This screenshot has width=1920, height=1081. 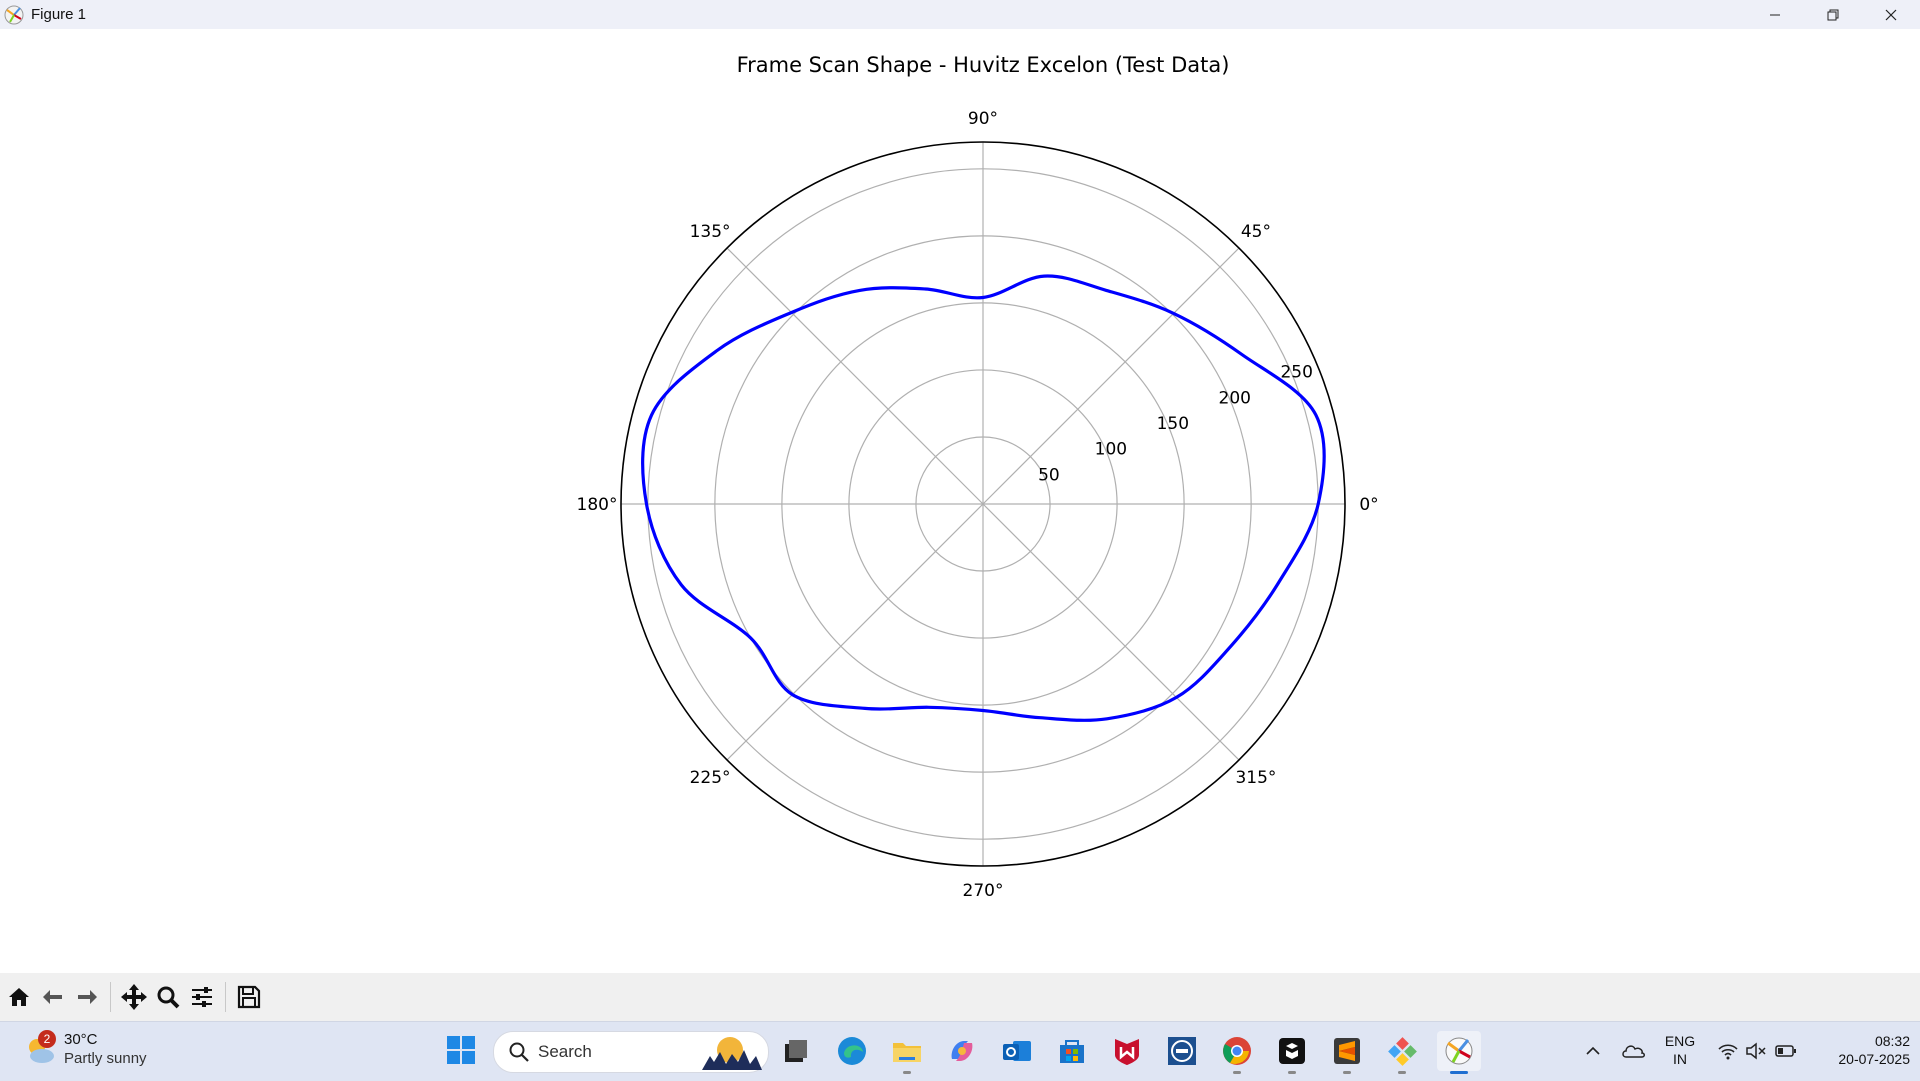 What do you see at coordinates (1368, 505) in the screenshot?
I see `theta-tick-label: 0°` at bounding box center [1368, 505].